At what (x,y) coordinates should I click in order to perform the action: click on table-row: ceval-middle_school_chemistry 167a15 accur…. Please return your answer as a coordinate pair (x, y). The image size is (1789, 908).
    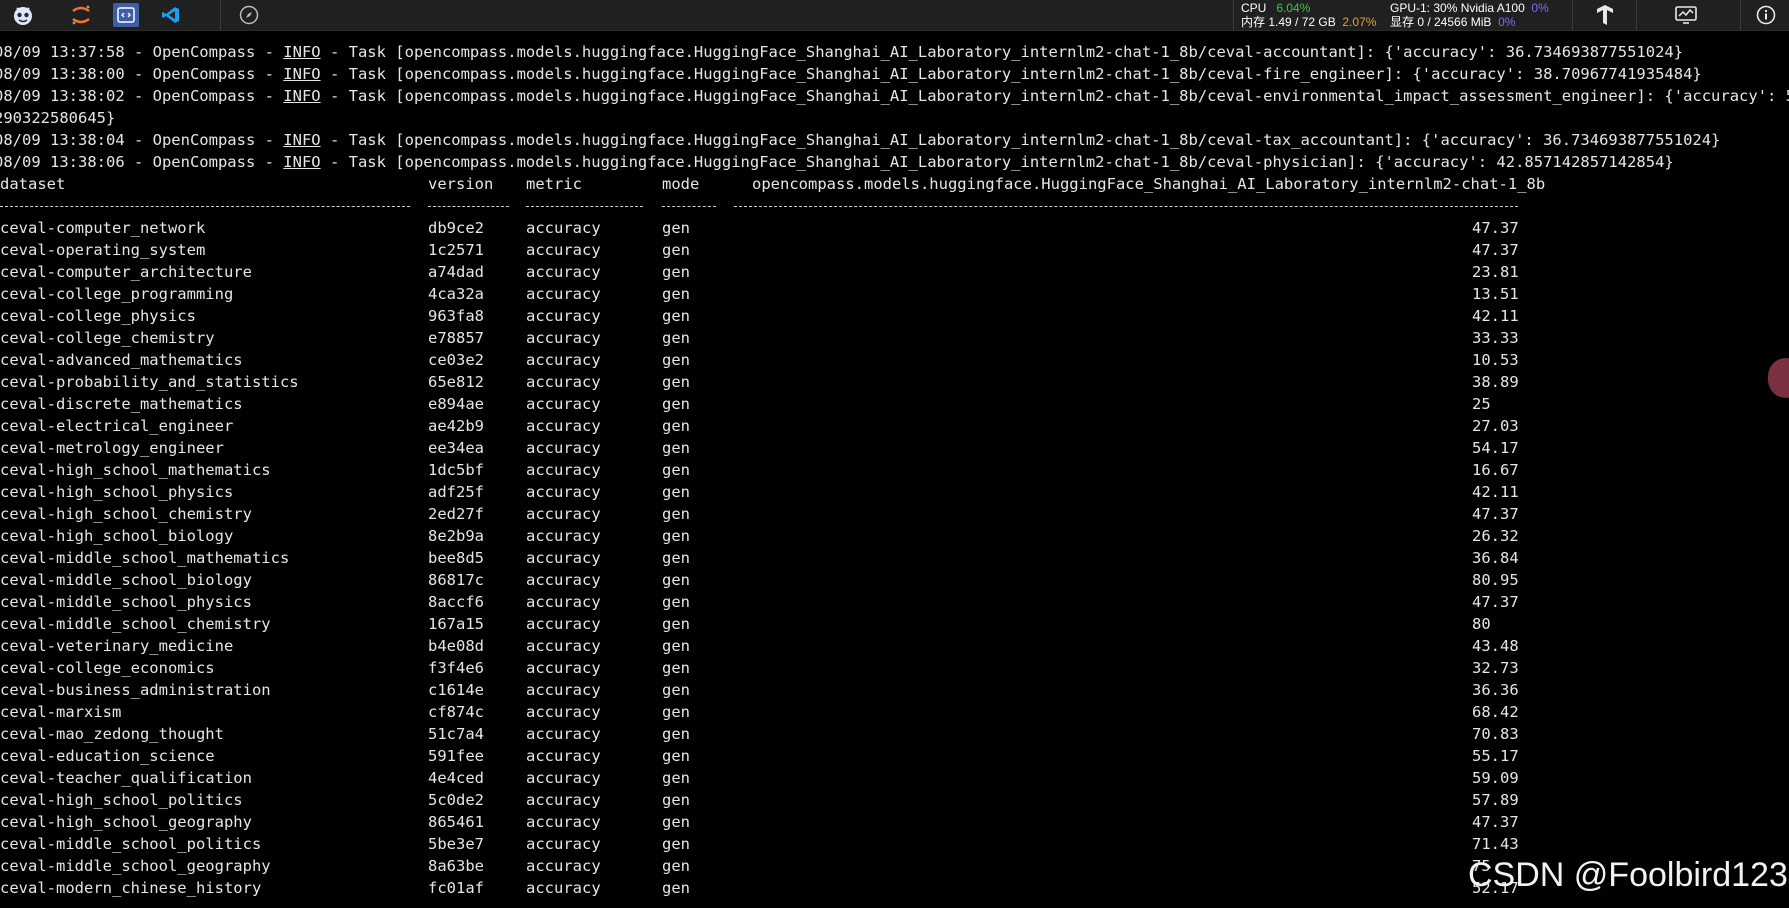
    Looking at the image, I should click on (894, 624).